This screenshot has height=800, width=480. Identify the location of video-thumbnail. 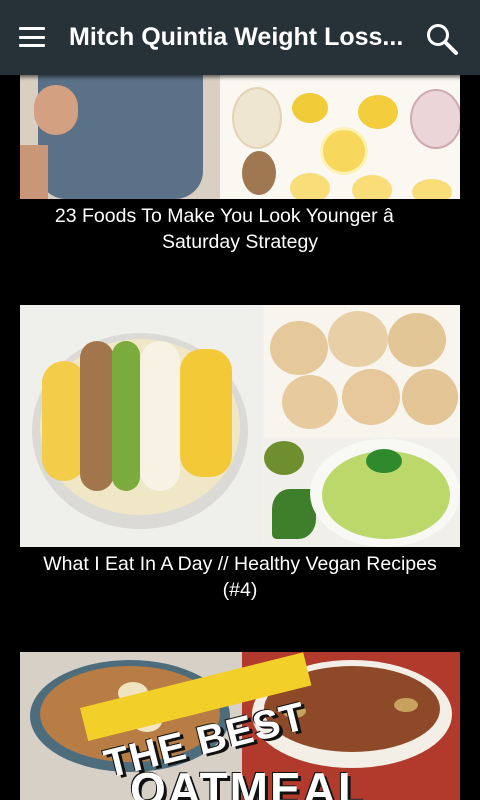
(240, 137).